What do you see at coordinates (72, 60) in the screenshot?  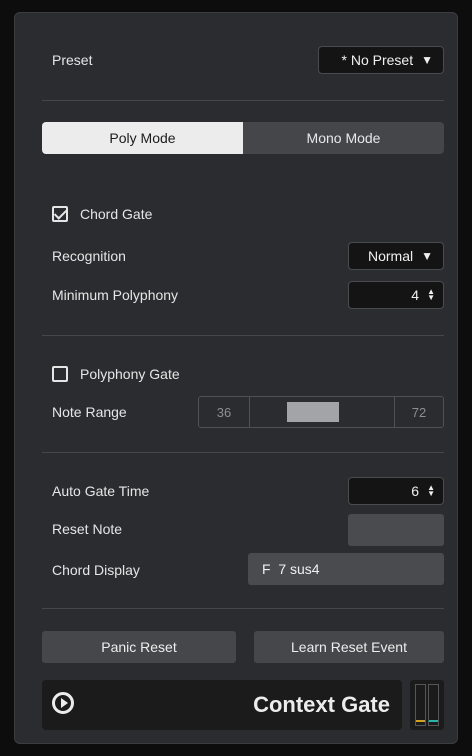 I see `preset-label: Preset` at bounding box center [72, 60].